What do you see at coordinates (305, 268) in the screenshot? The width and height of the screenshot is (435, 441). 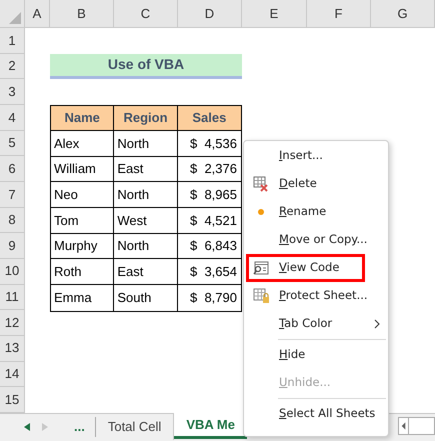 I see `menu-item: View Code` at bounding box center [305, 268].